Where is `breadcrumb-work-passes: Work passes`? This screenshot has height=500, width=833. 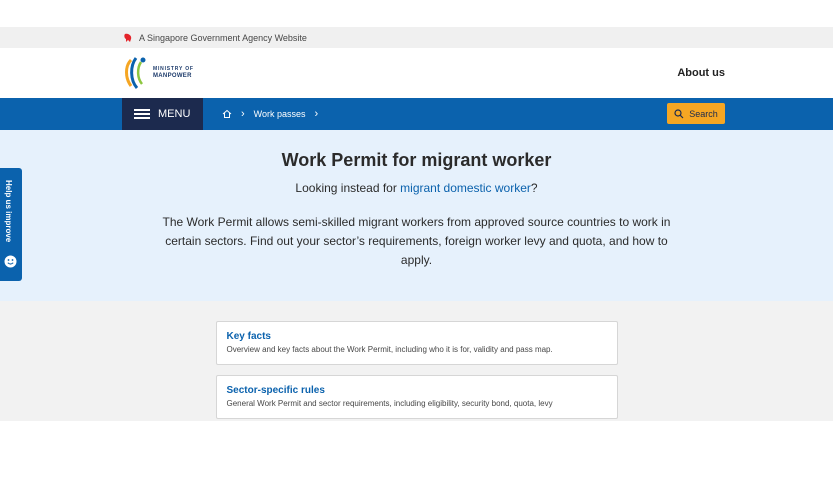
breadcrumb-work-passes: Work passes is located at coordinates (280, 114).